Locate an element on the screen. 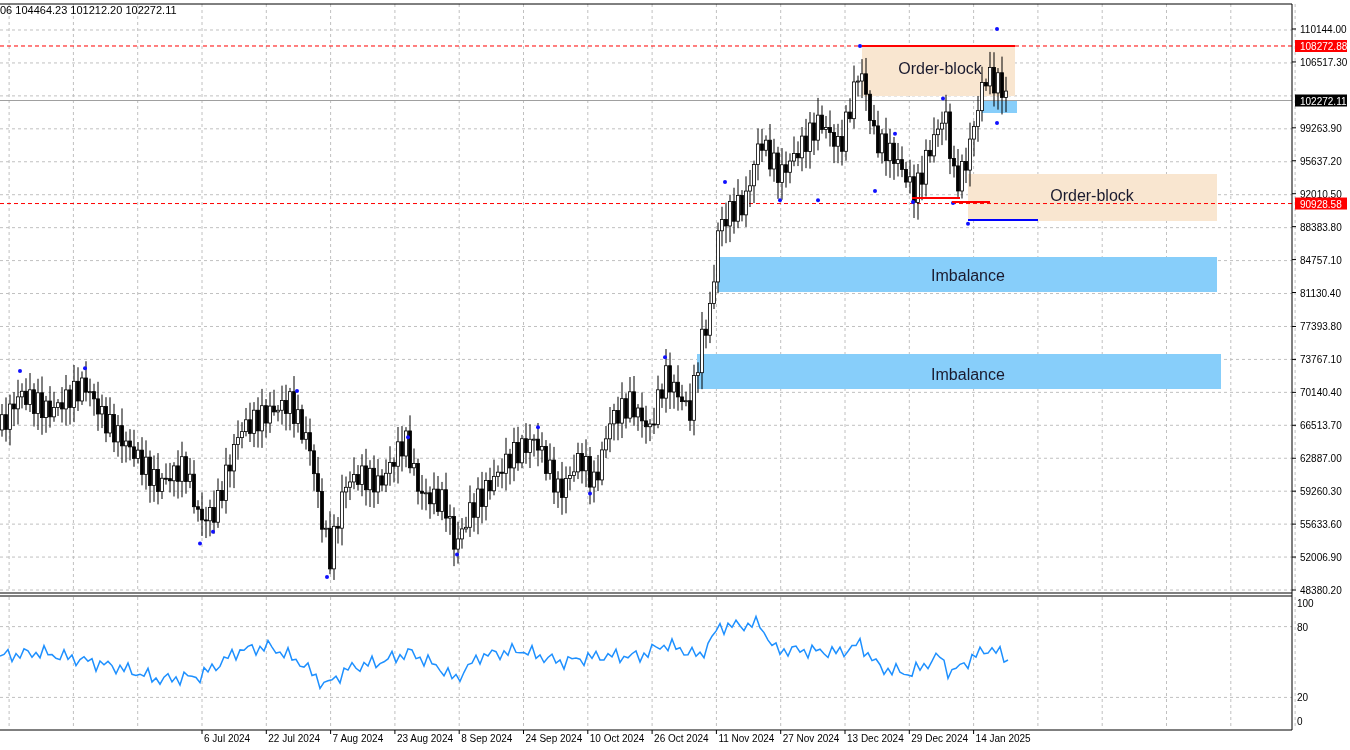  price-label: 110144.00 is located at coordinates (1323, 29).